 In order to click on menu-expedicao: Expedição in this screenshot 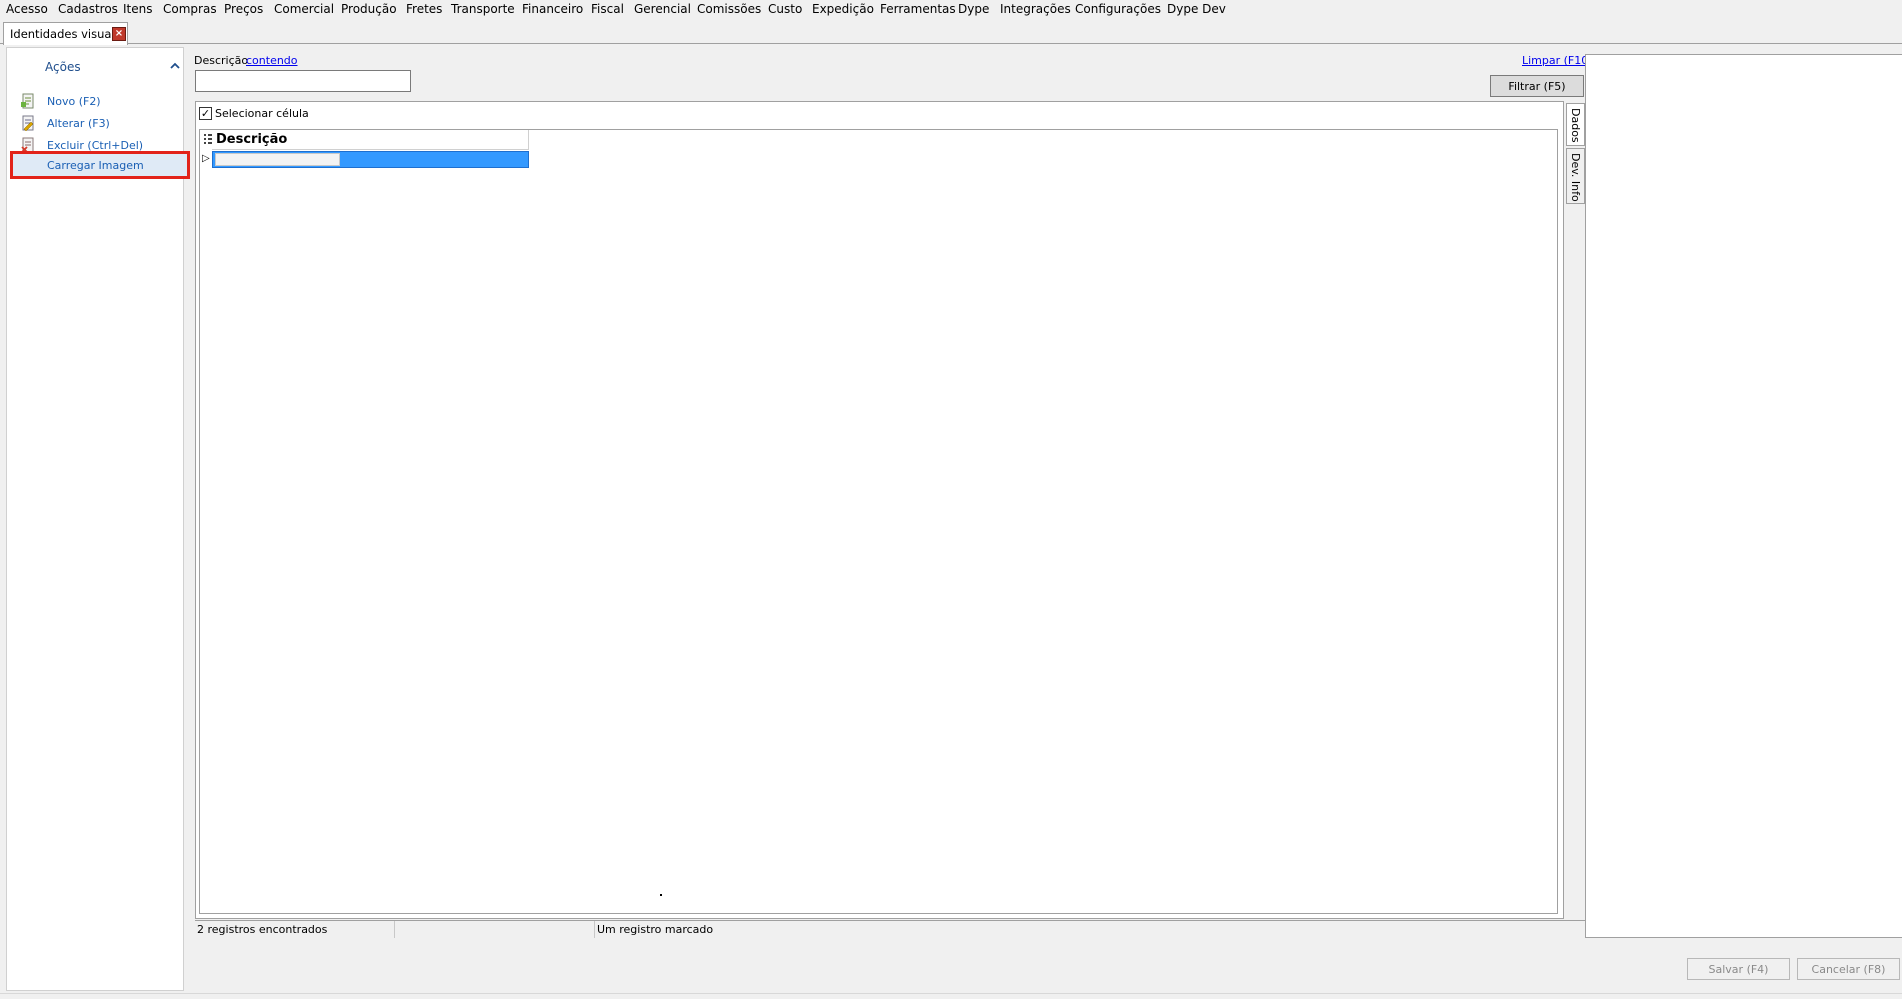, I will do `click(843, 9)`.